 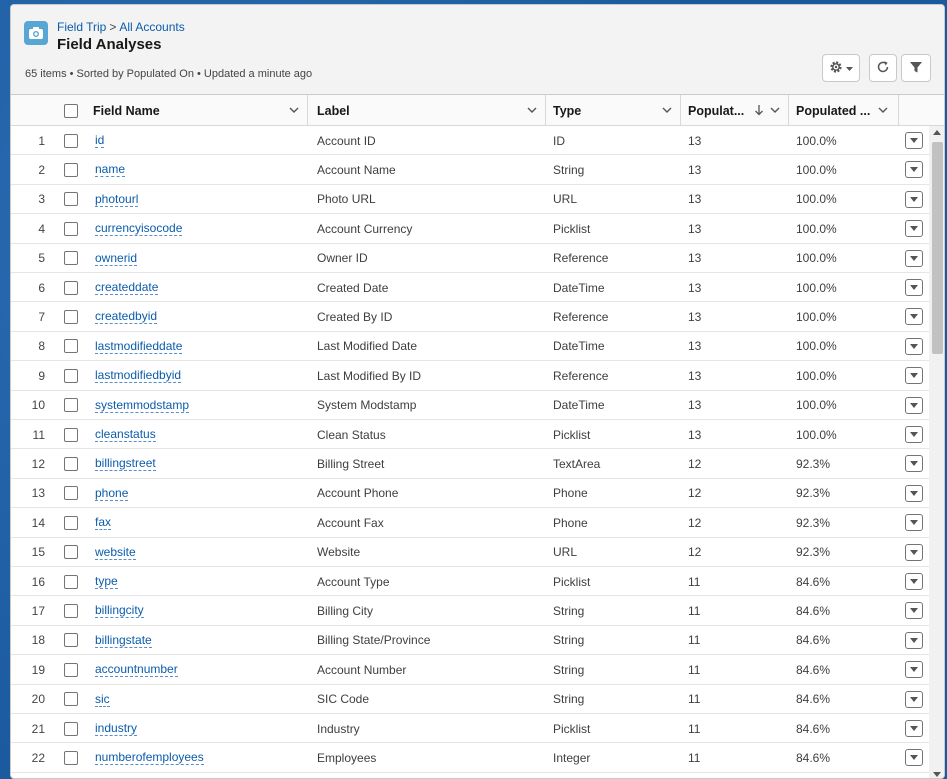 What do you see at coordinates (149, 758) in the screenshot?
I see `field-name-link: numberofemployees` at bounding box center [149, 758].